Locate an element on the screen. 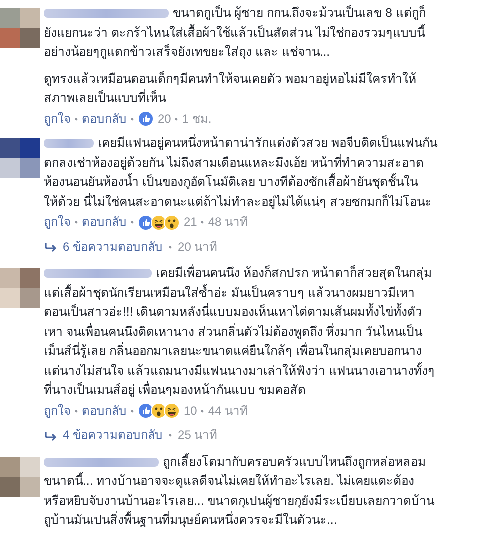 The width and height of the screenshot is (480, 533). comment-time: 48 นาที is located at coordinates (228, 222).